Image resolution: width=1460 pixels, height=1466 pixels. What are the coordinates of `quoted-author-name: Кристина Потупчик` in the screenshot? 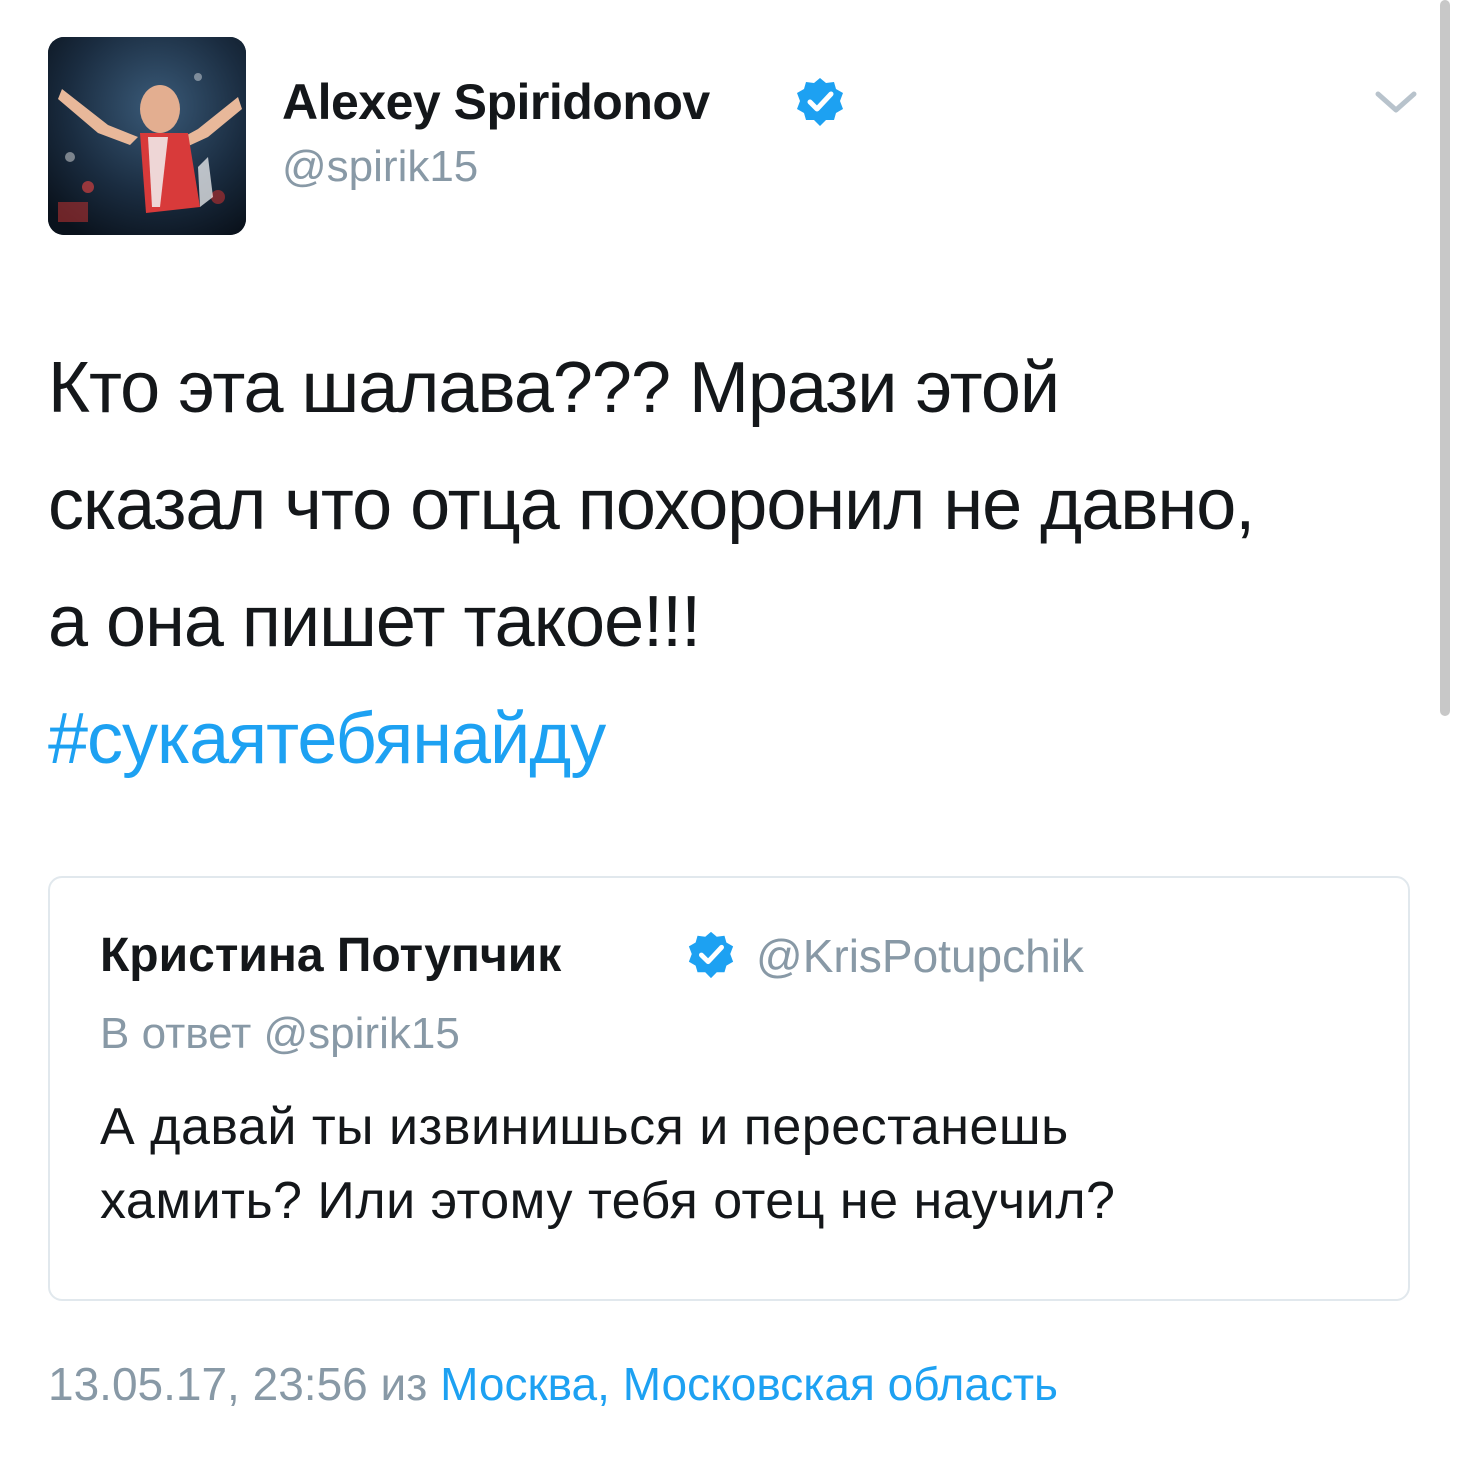 It's located at (330, 956).